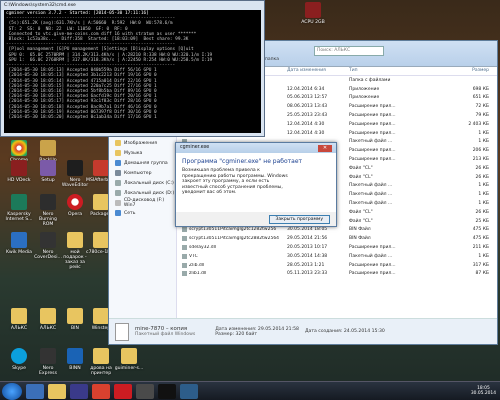 This screenshot has height=400, width=500. What do you see at coordinates (101, 362) in the screenshot?
I see `desktop-icon-printer-drivers: дрова на принтер` at bounding box center [101, 362].